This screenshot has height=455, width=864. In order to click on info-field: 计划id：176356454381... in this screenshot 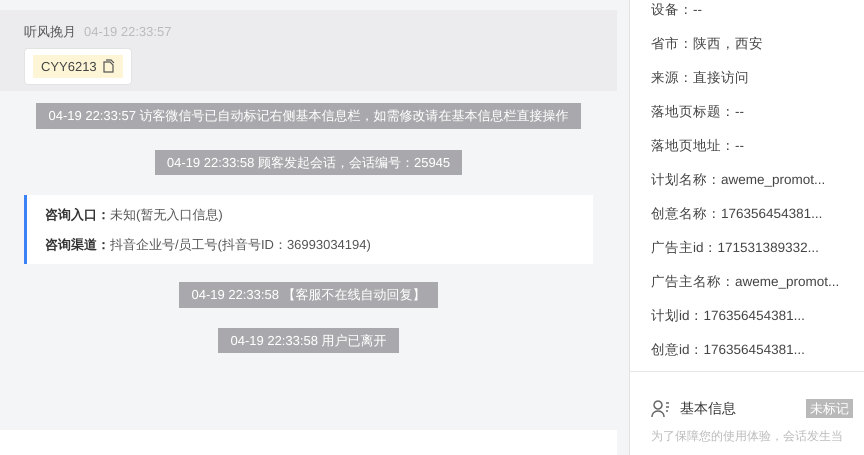, I will do `click(747, 316)`.